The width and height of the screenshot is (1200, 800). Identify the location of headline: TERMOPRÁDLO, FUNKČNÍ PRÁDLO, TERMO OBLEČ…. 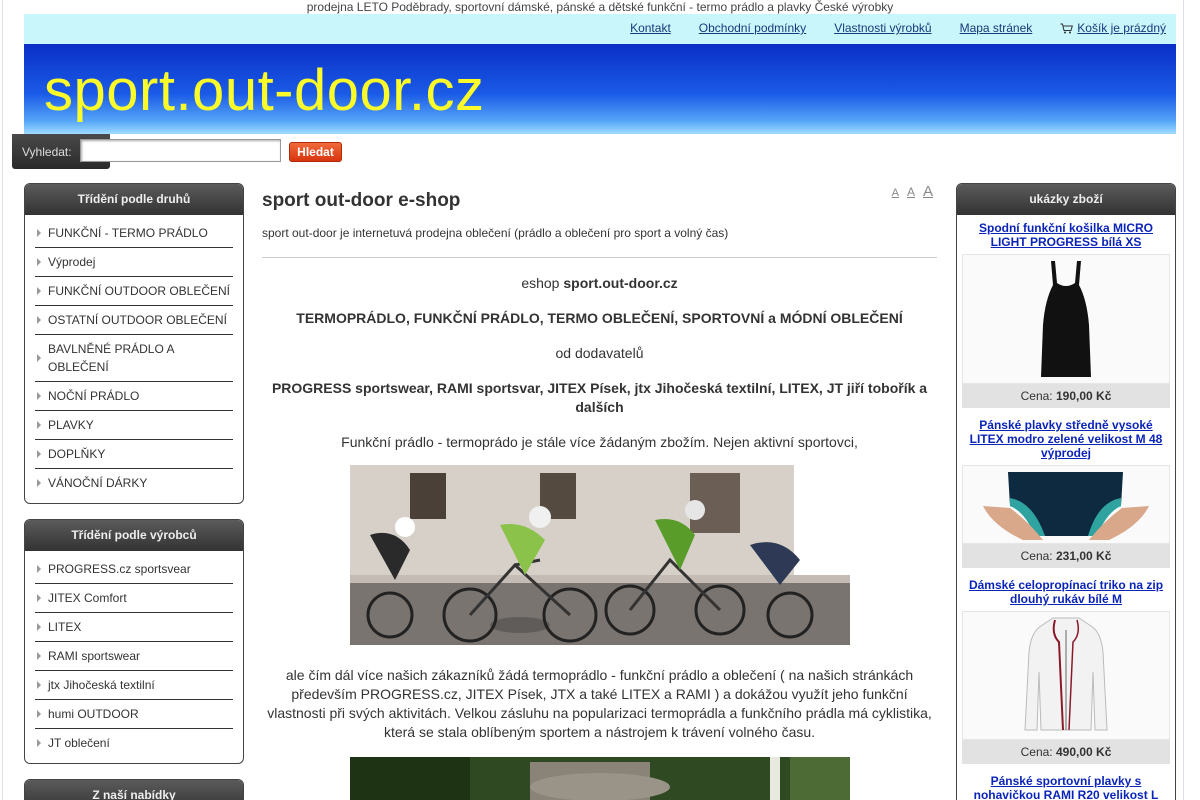
(599, 318).